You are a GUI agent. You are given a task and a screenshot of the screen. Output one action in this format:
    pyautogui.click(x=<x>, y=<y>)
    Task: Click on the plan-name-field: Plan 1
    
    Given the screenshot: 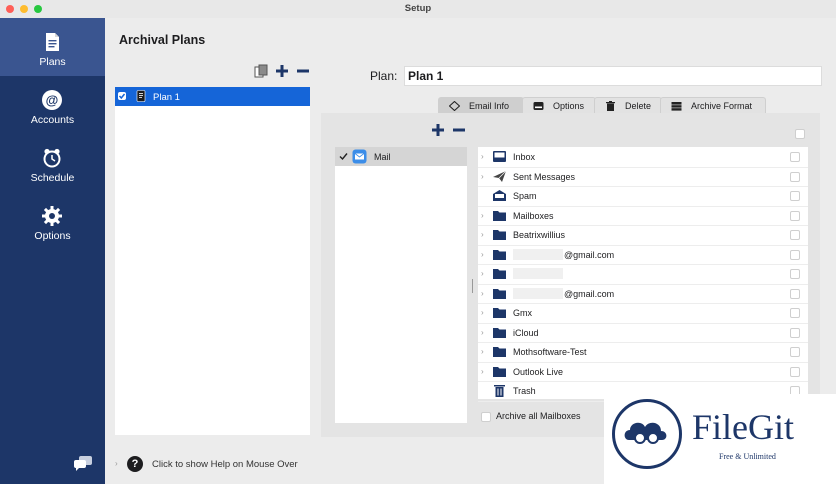 What is the action you would take?
    pyautogui.click(x=613, y=76)
    